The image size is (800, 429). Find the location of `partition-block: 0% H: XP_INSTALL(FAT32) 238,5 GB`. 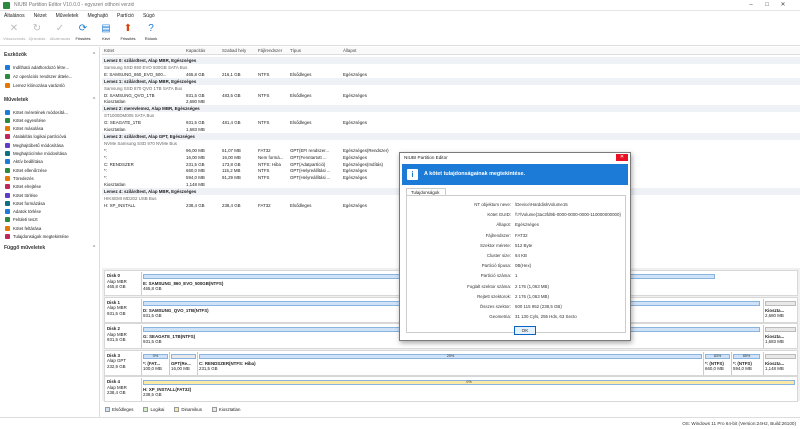

partition-block: 0% H: XP_INSTALL(FAT32) 238,5 GB is located at coordinates (468, 389).